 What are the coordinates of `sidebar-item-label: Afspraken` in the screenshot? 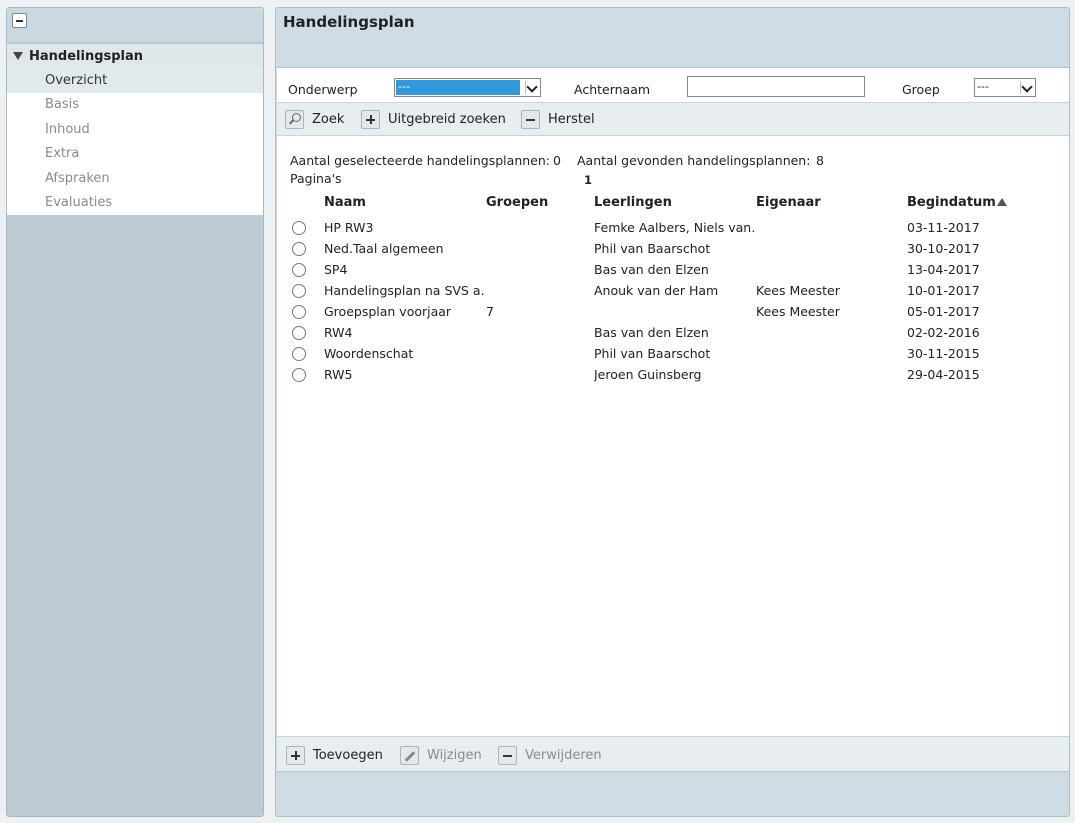 It's located at (77, 178).